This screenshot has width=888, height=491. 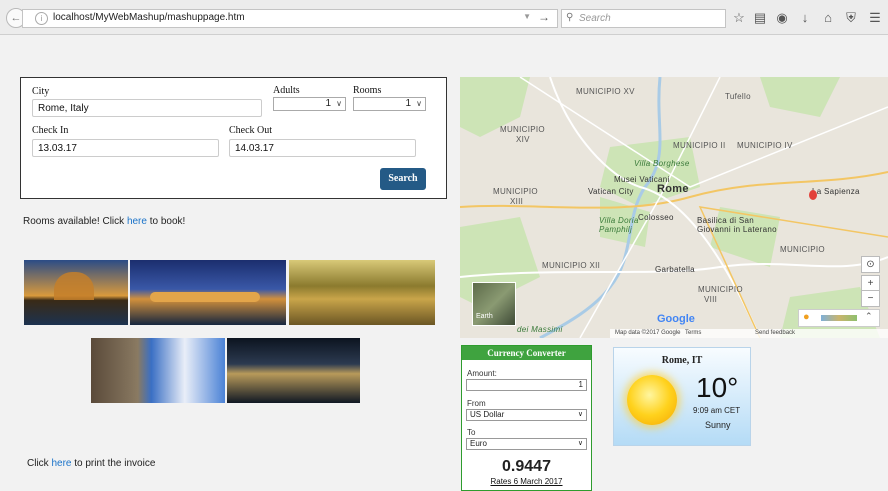 What do you see at coordinates (50, 130) in the screenshot?
I see `checkin-label: Check In` at bounding box center [50, 130].